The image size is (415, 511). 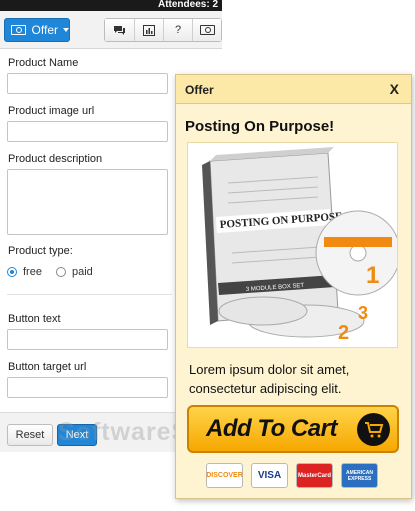 I want to click on chart-icon, so click(x=149, y=30).